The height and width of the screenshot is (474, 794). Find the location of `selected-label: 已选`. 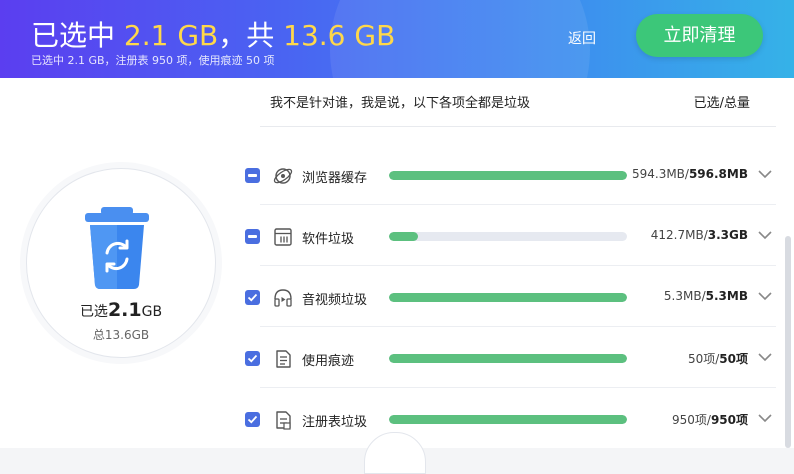

selected-label: 已选 is located at coordinates (93, 312).